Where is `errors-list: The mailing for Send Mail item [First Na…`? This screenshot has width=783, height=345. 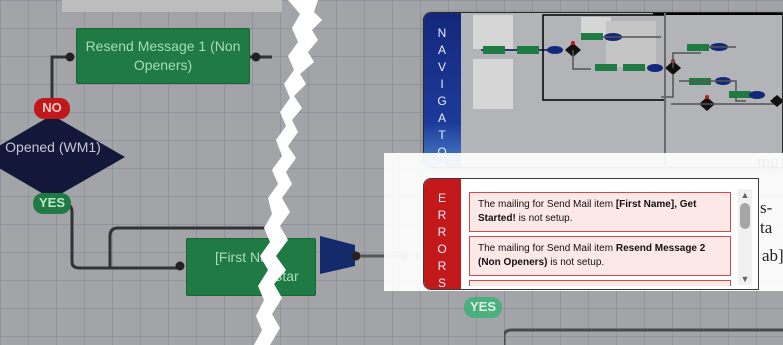
errors-list: The mailing for Send Mail item [First Na… is located at coordinates (605, 236).